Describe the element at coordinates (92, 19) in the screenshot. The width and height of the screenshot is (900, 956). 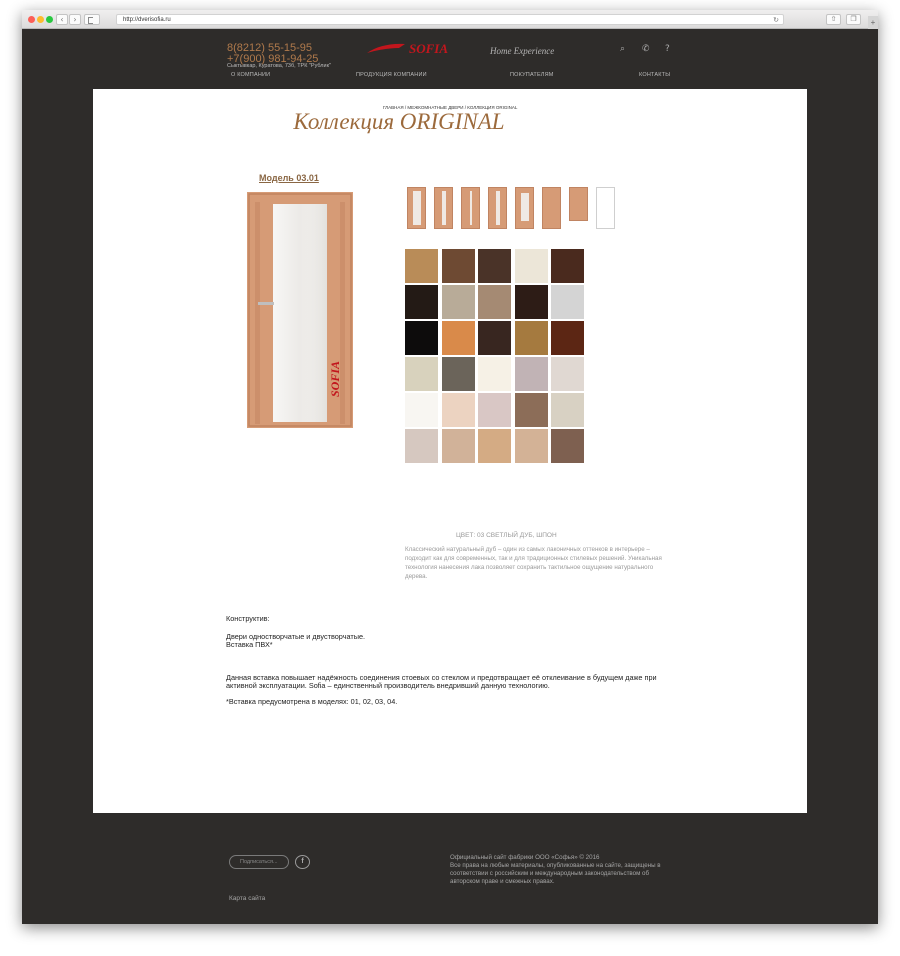
I see `sidebar-icon` at that location.